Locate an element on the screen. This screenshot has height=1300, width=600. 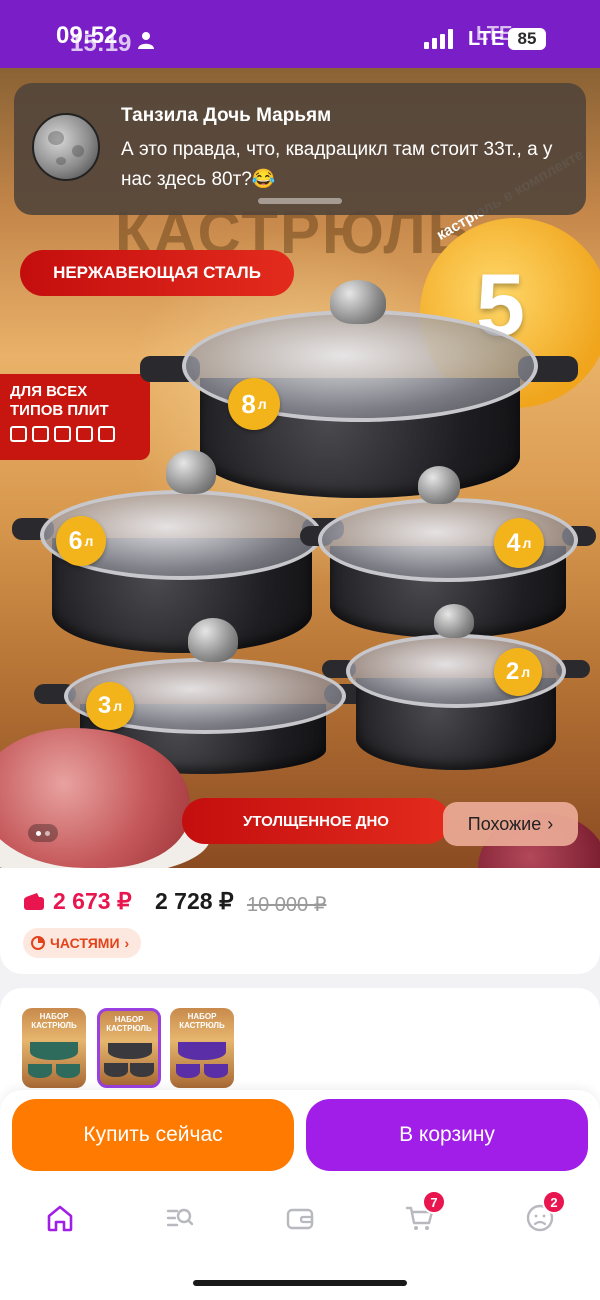
old-price: 10 000 ₽ is located at coordinates (287, 905).